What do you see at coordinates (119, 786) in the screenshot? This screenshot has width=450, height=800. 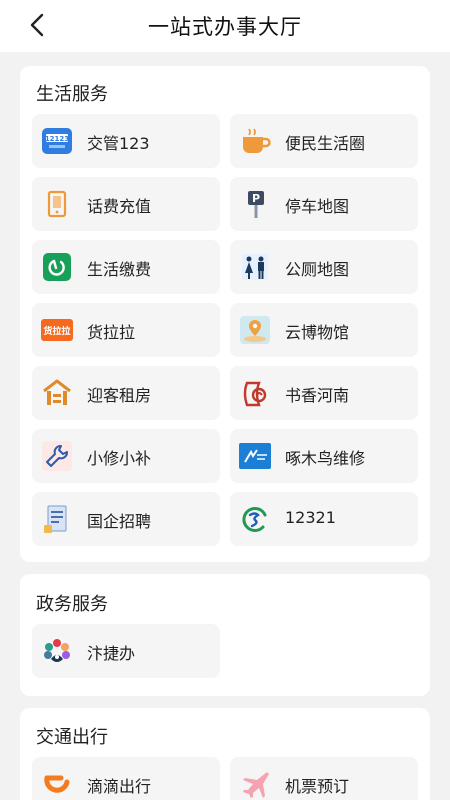 I see `item-label: 滴滴出行` at bounding box center [119, 786].